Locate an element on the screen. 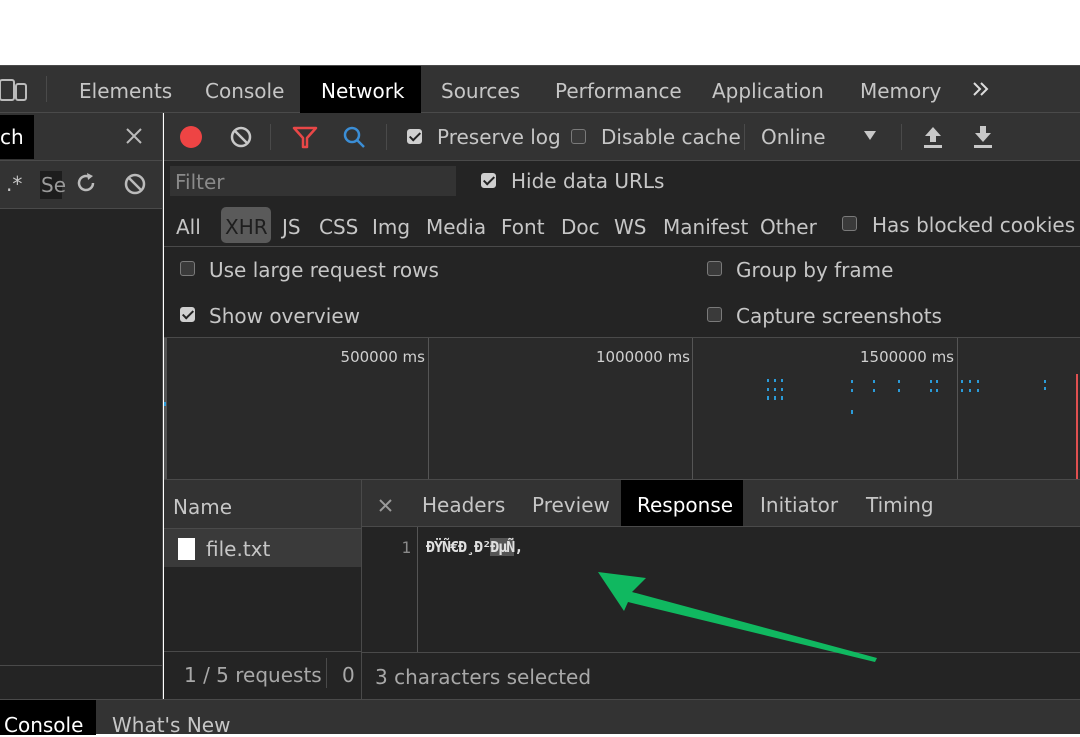  large-rows-checkbox is located at coordinates (187, 268).